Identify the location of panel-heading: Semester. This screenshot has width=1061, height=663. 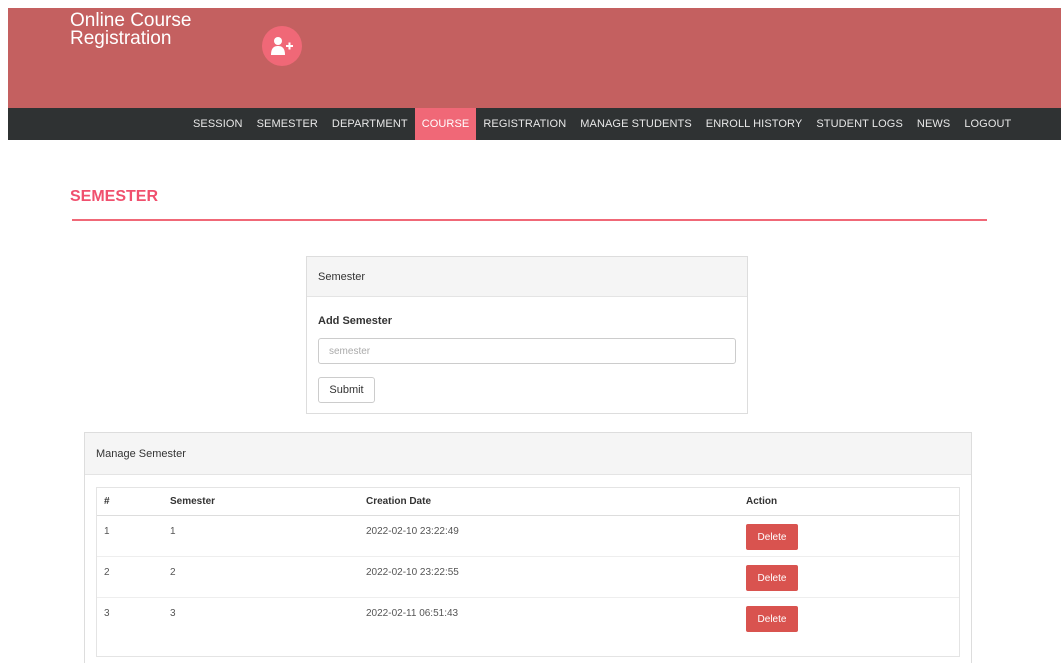
(527, 277).